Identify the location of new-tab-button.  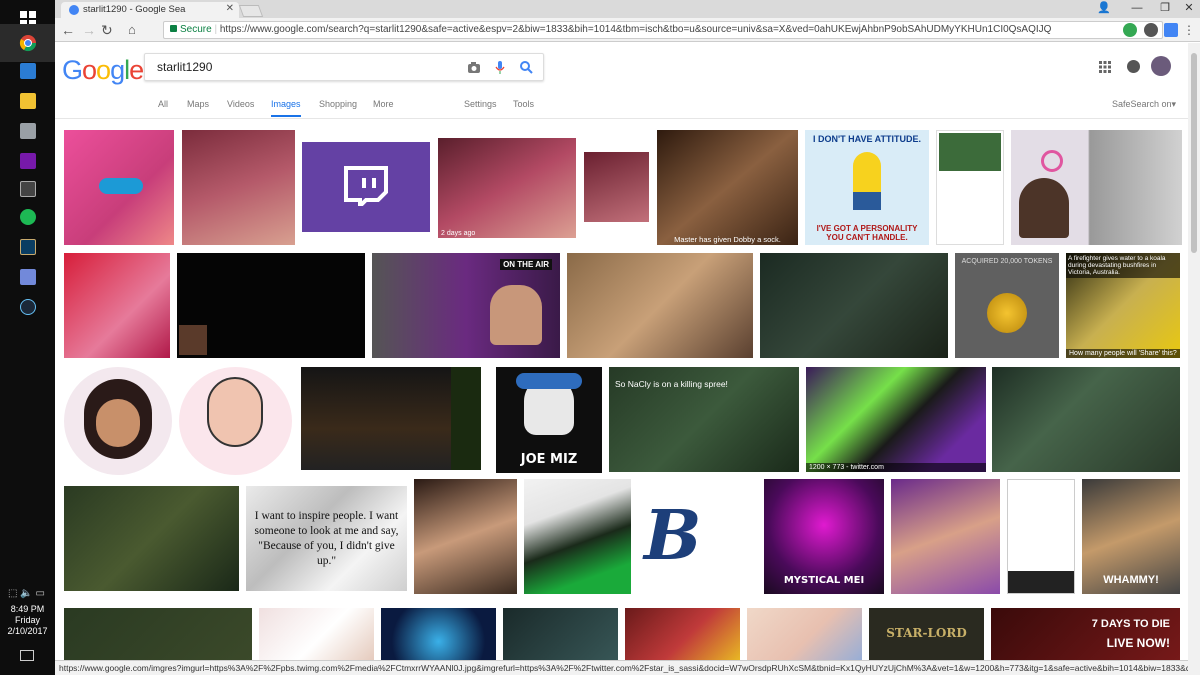
(251, 11).